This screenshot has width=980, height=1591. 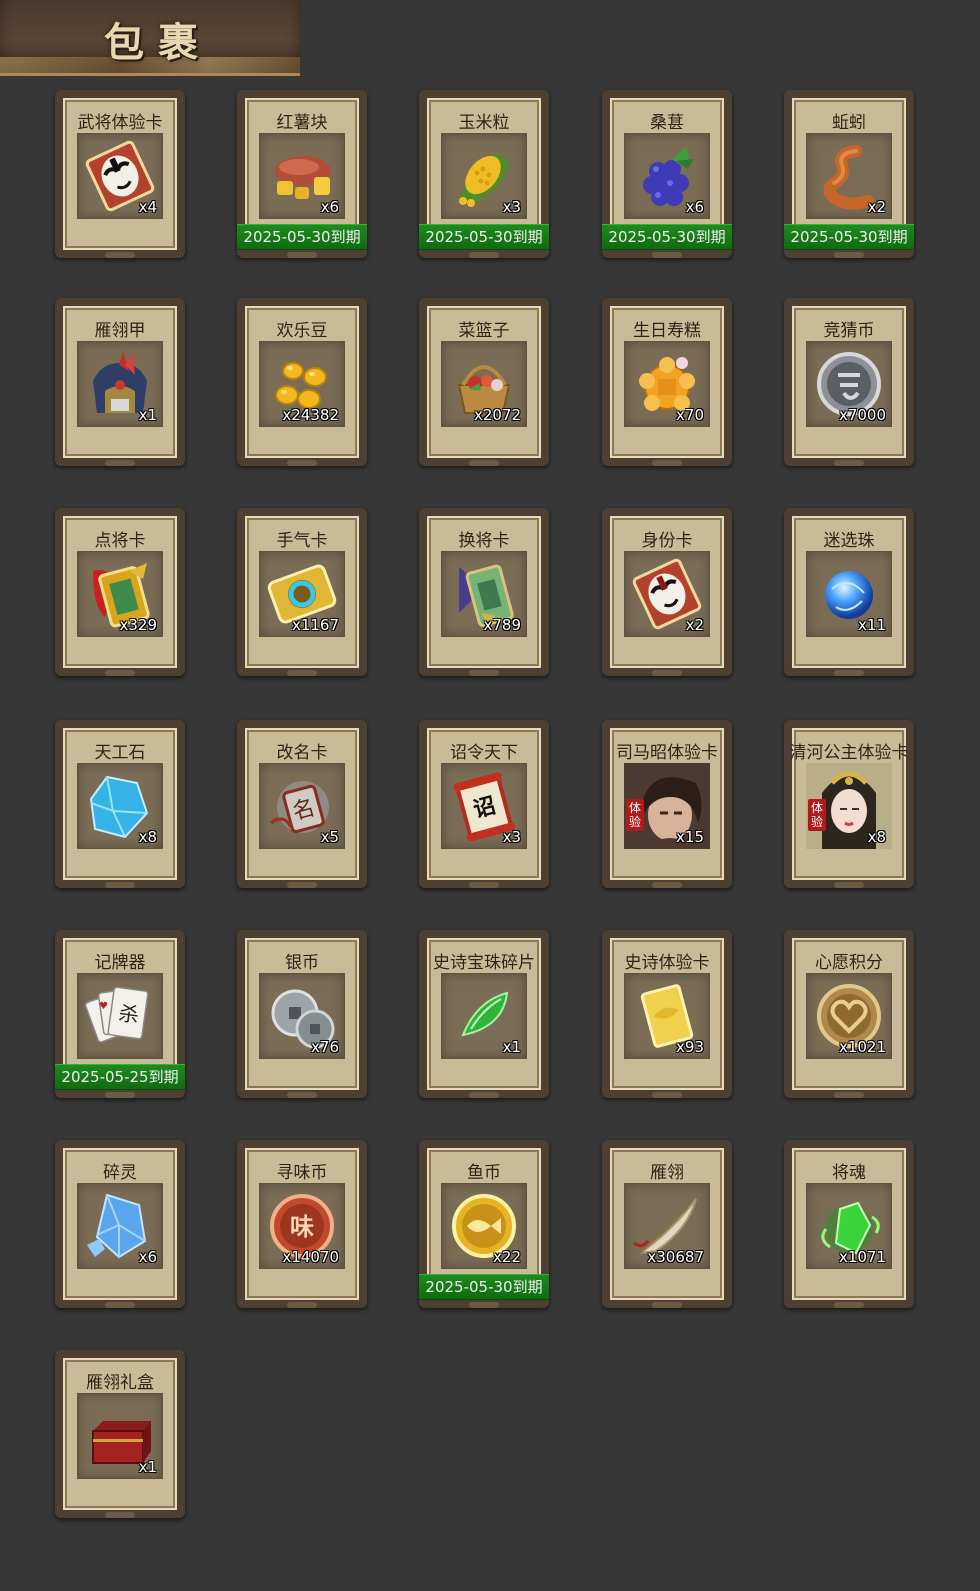 I want to click on item-name: 竞猜币, so click(x=849, y=331).